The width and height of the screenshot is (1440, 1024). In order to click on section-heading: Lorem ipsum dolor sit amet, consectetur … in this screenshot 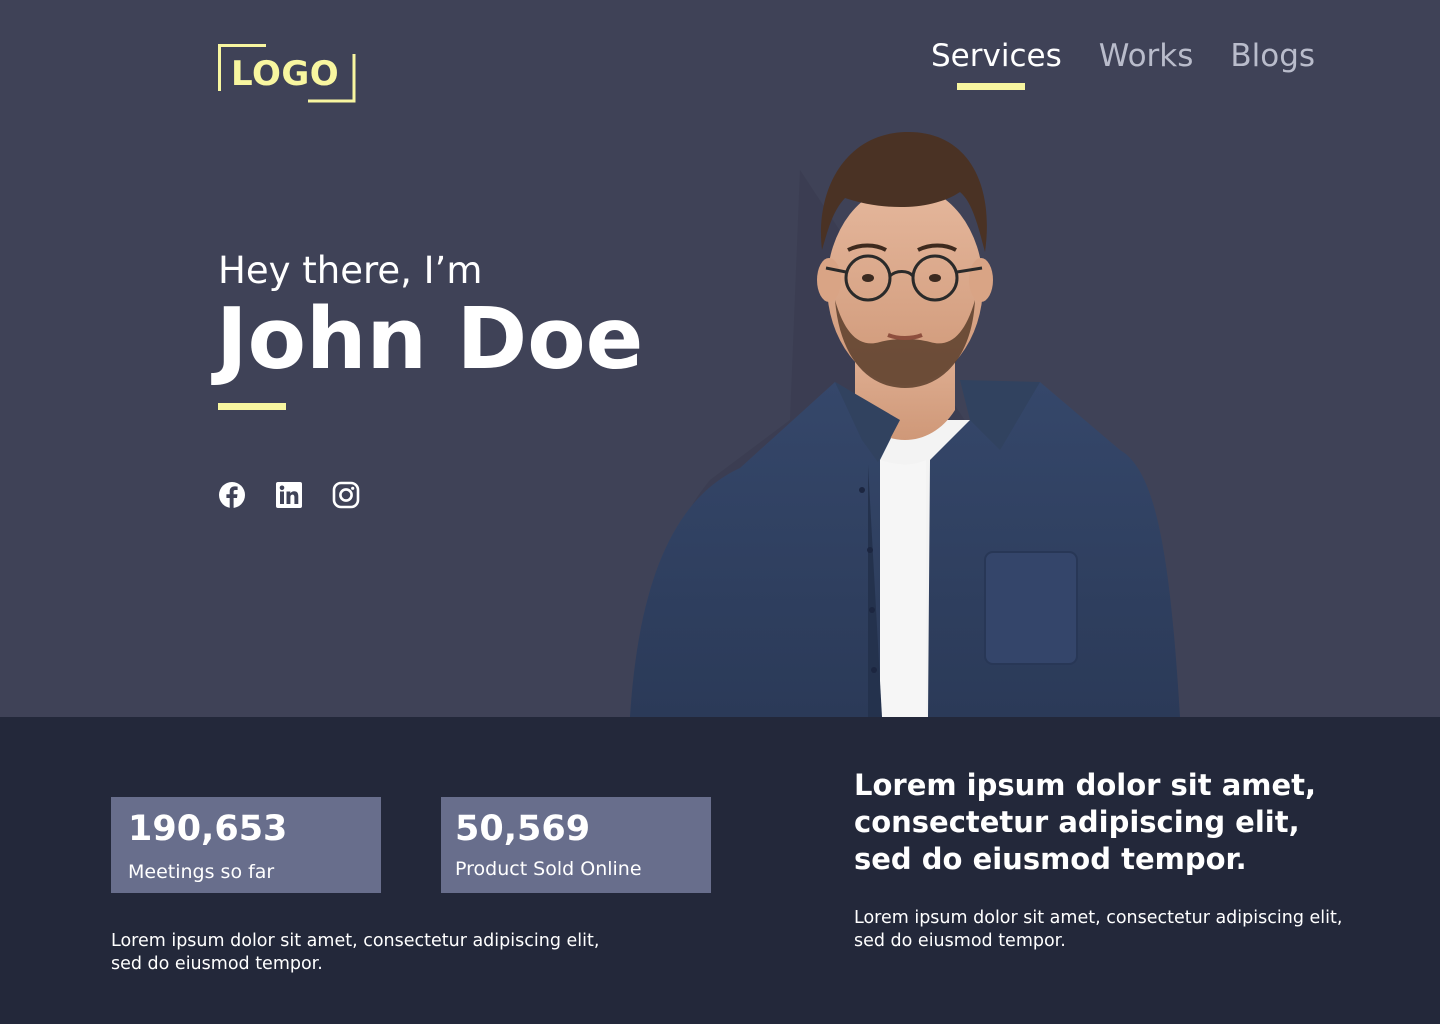, I will do `click(1094, 822)`.